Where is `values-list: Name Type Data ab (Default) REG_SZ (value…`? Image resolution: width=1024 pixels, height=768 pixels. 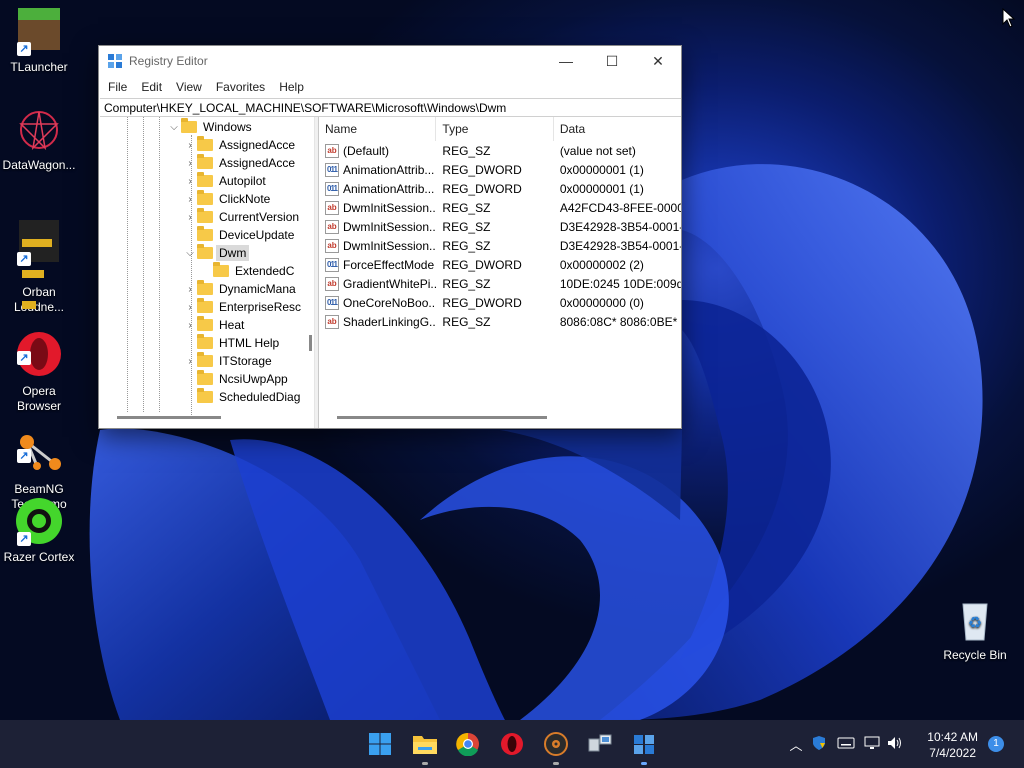
values-list: Name Type Data ab (Default) REG_SZ (value… is located at coordinates (500, 272).